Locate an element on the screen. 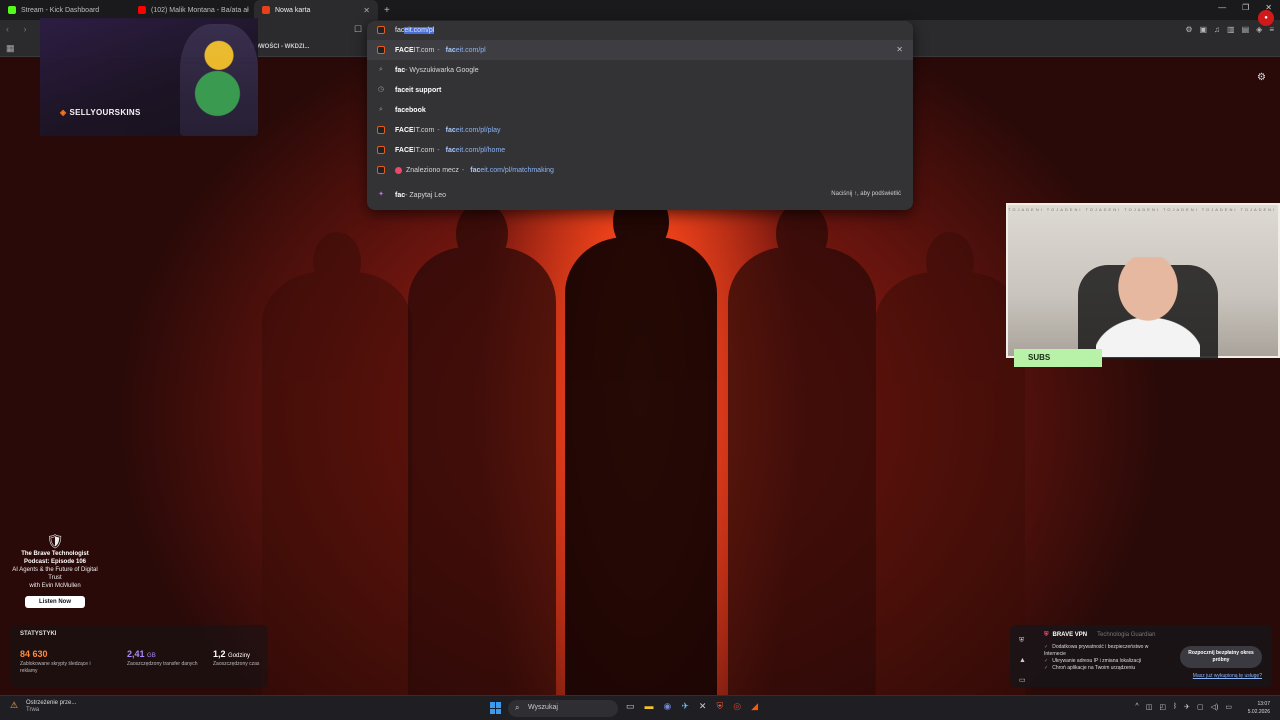 This screenshot has width=1280, height=720. battery-icon: ▭ is located at coordinates (1228, 707).